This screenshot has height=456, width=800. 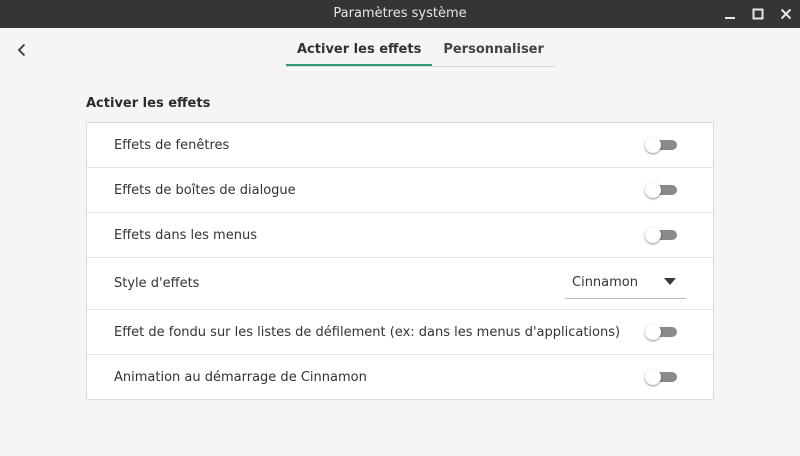 I want to click on maximize-button, so click(x=758, y=14).